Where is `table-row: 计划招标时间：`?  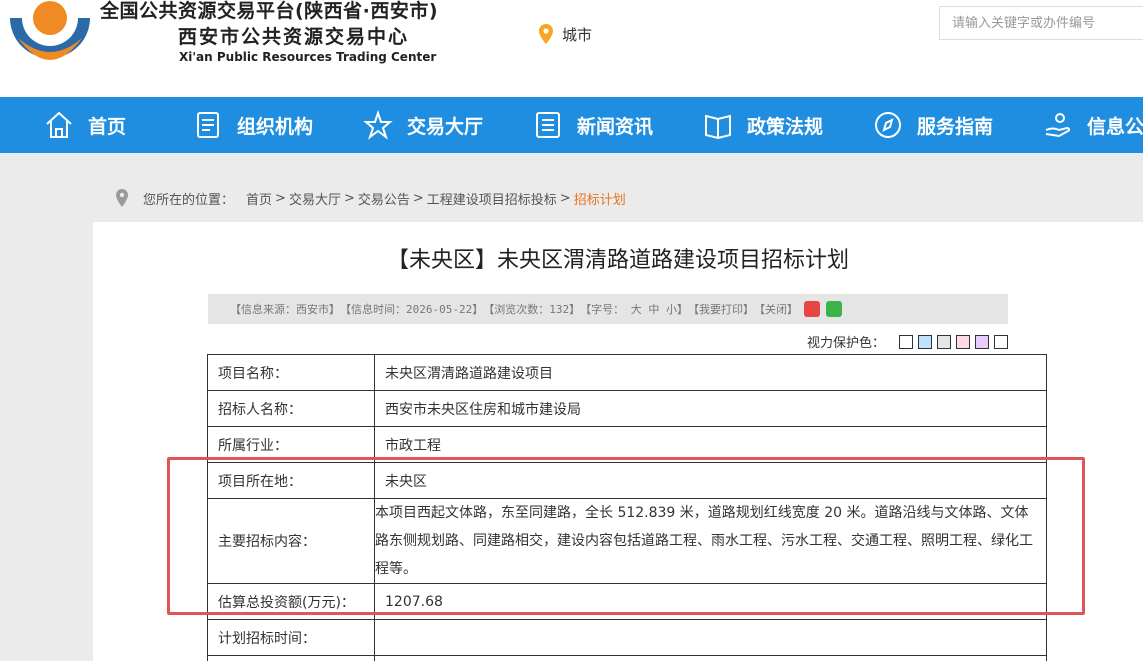 table-row: 计划招标时间： is located at coordinates (627, 637).